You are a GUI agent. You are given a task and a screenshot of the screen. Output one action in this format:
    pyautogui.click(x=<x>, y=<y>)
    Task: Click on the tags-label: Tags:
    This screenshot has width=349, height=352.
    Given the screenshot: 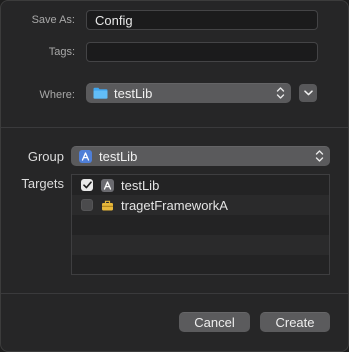 What is the action you would take?
    pyautogui.click(x=61, y=52)
    